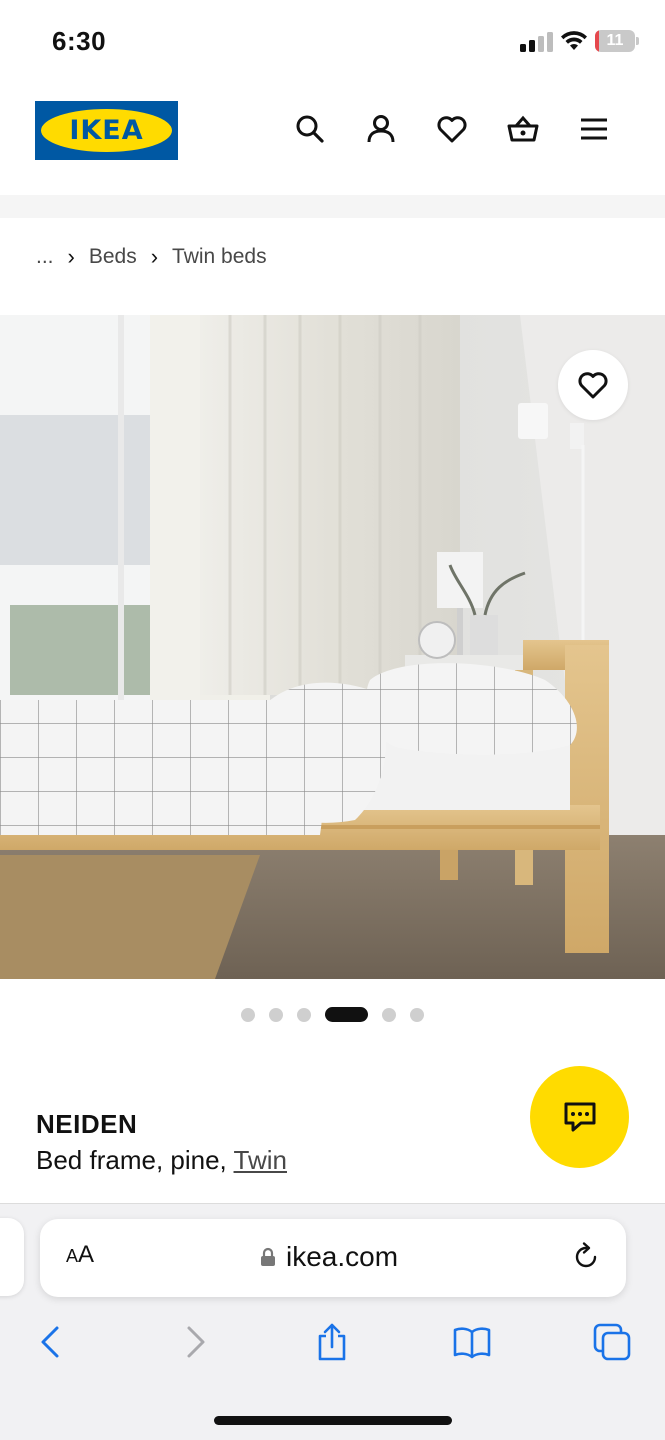 The width and height of the screenshot is (665, 1440). Describe the element at coordinates (260, 1160) in the screenshot. I see `product-variant-link: Twin` at that location.